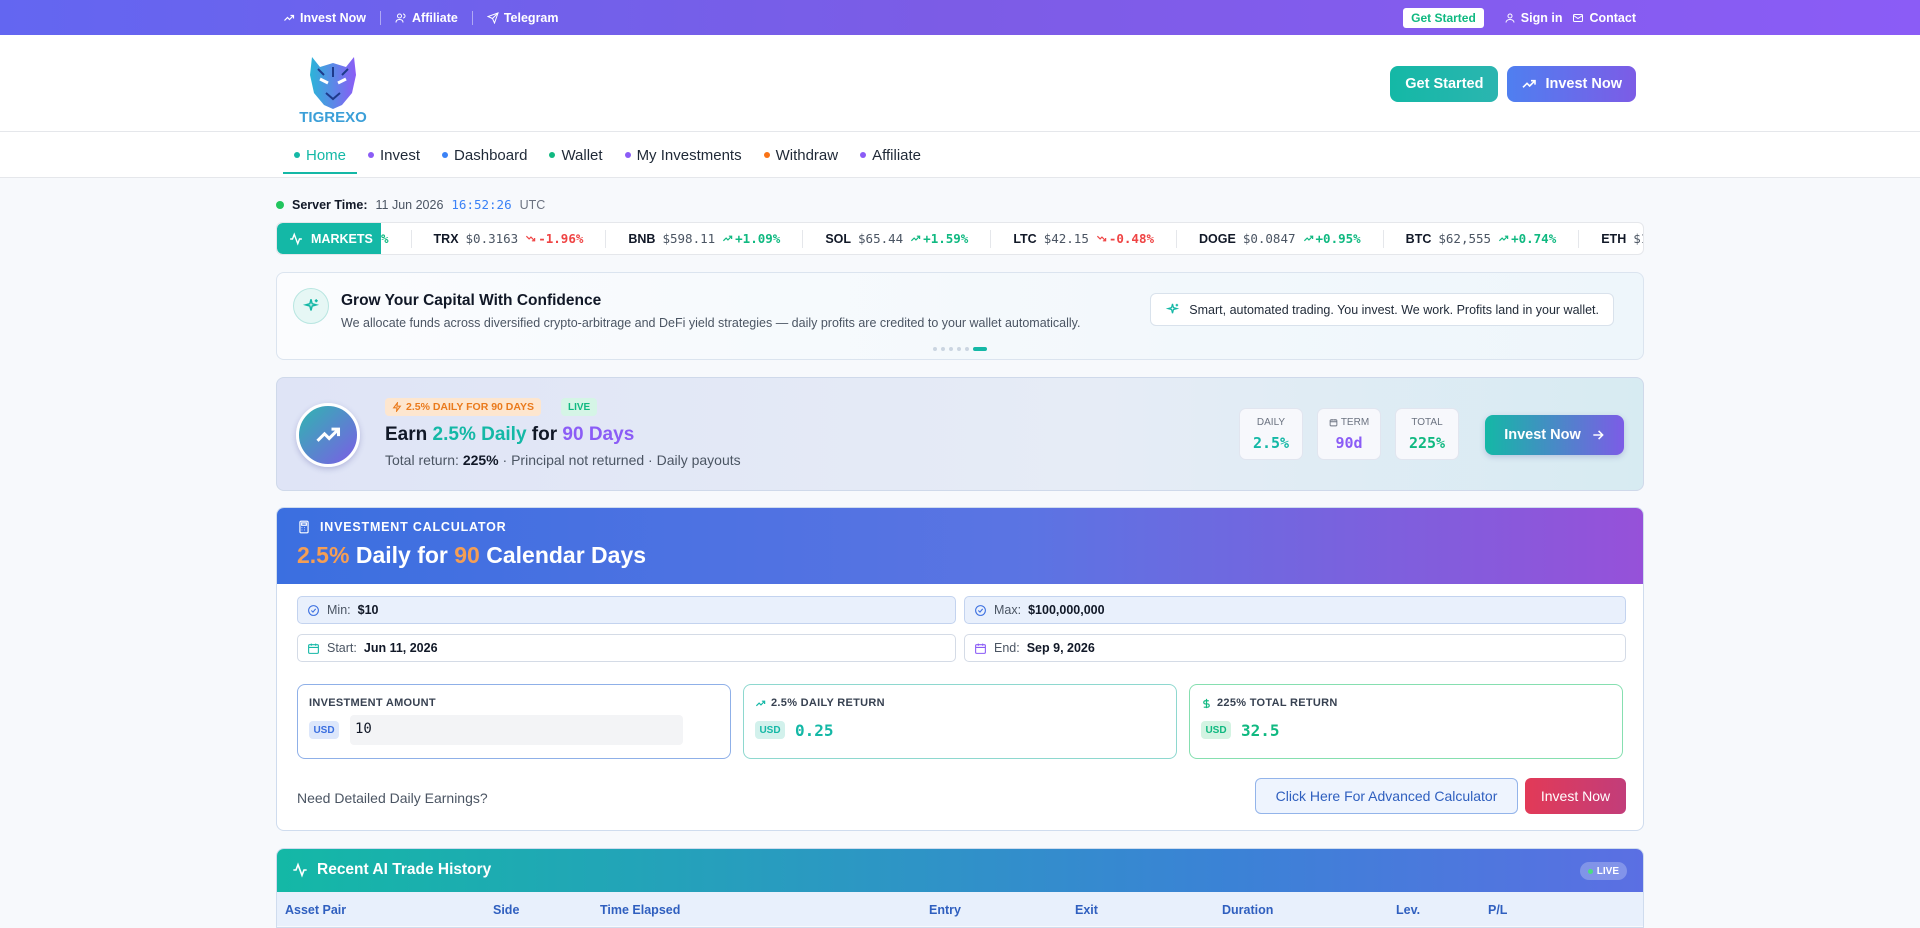 Image resolution: width=1920 pixels, height=928 pixels. What do you see at coordinates (333, 87) in the screenshot?
I see `tiger-logo-icon: TIGREXO` at bounding box center [333, 87].